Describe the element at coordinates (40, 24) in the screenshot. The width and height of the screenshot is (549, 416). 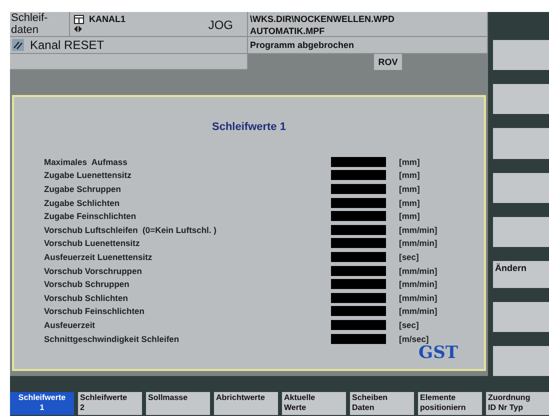
I see `area-label: Schleif- daten` at that location.